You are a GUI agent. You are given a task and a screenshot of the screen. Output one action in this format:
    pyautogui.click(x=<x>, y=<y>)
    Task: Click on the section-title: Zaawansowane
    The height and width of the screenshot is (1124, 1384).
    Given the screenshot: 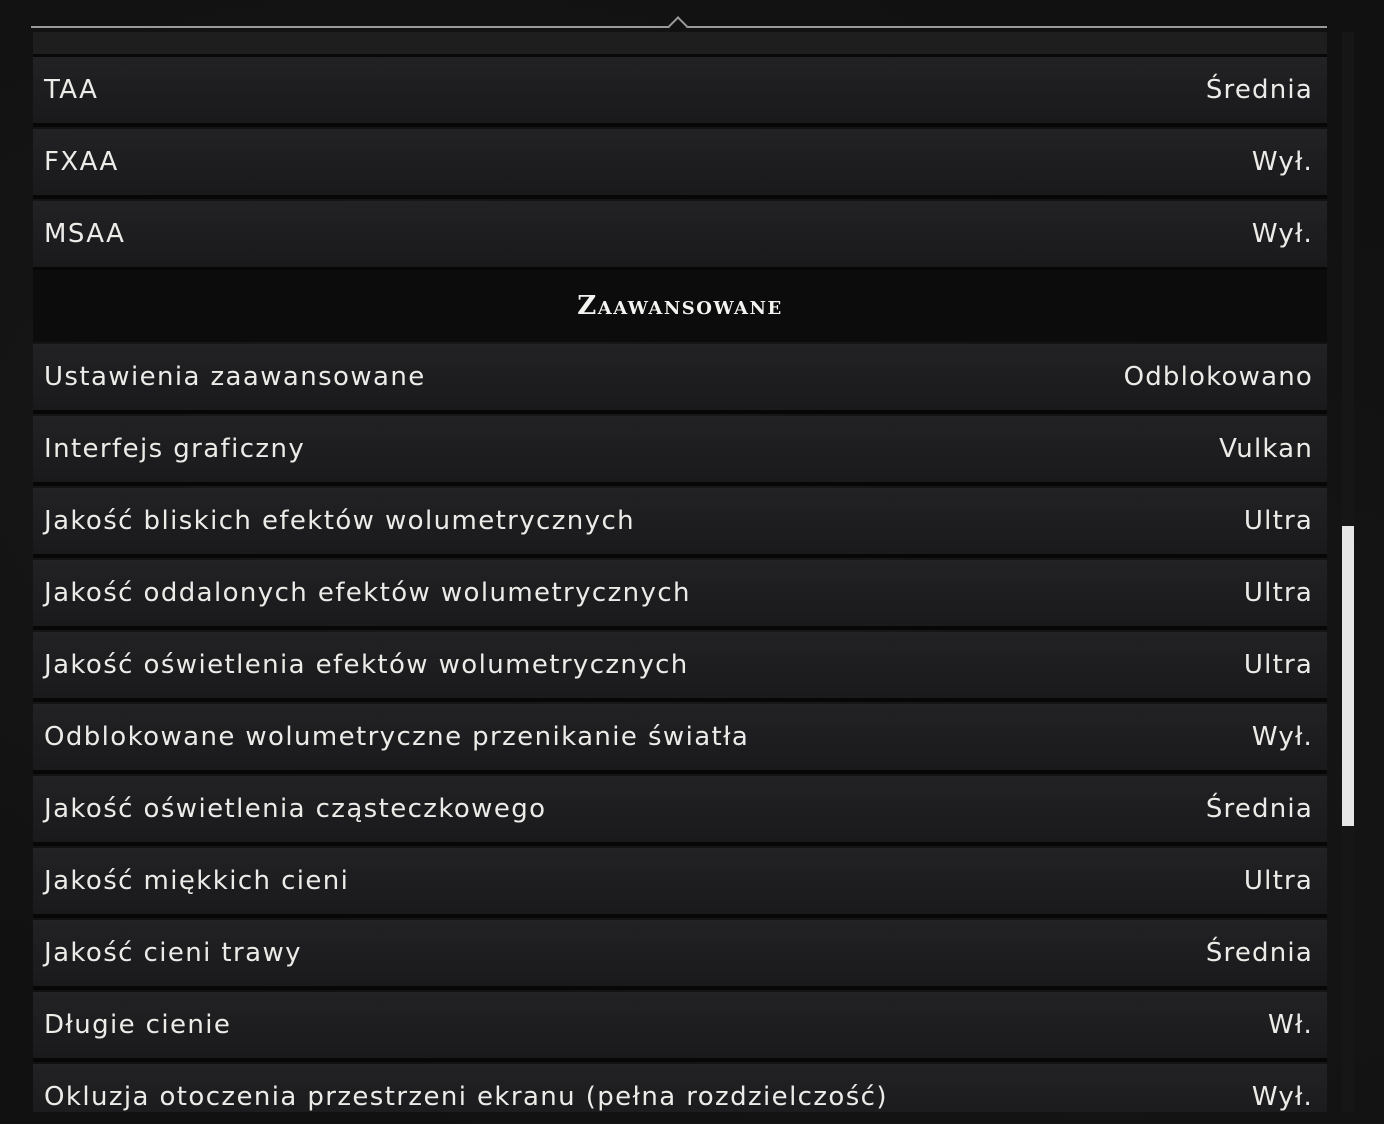 What is the action you would take?
    pyautogui.click(x=680, y=306)
    